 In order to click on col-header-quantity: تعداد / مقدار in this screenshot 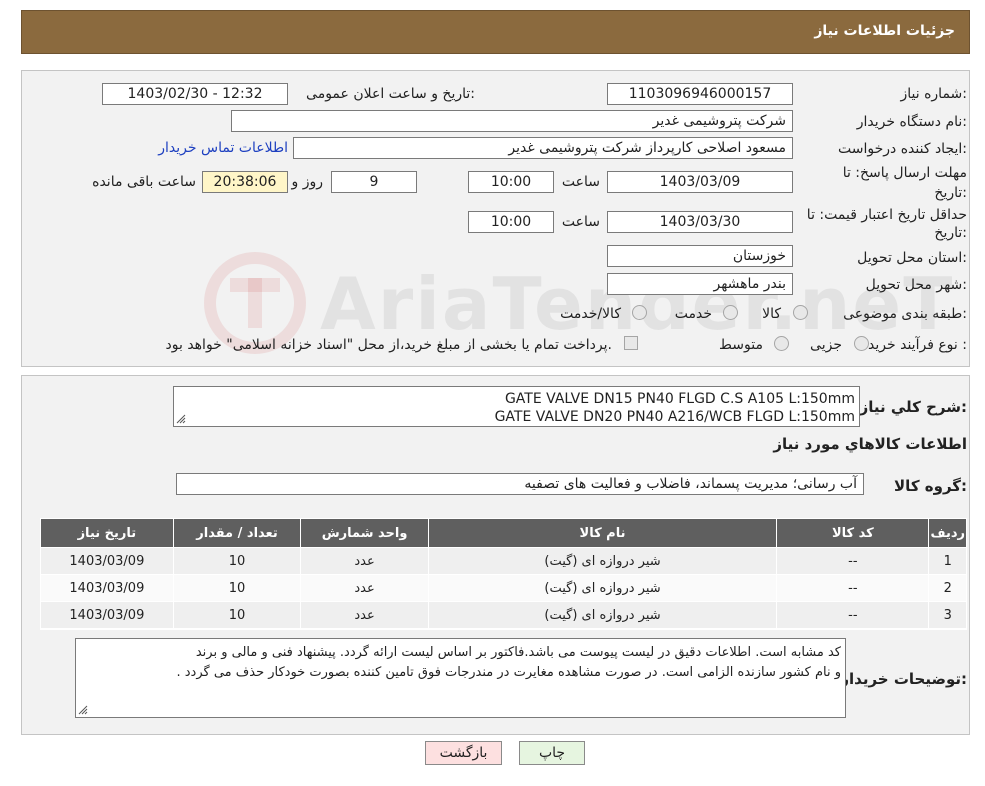, I will do `click(237, 533)`.